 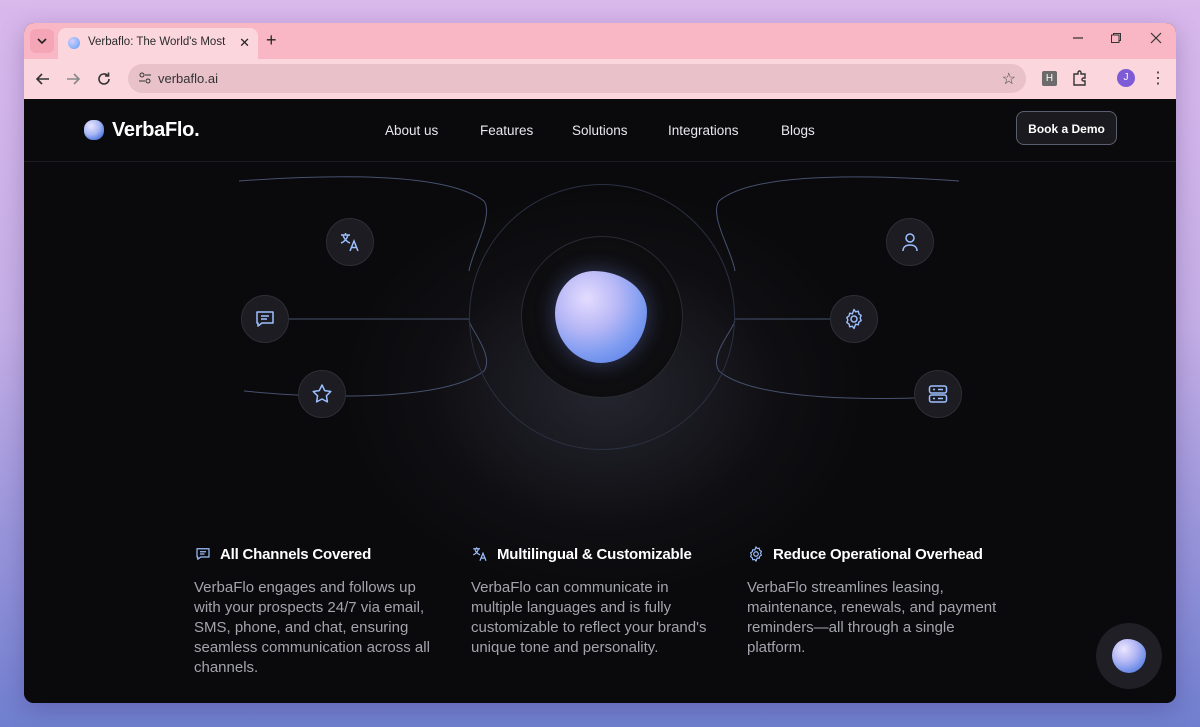 I want to click on feature-title: Multilingual & Customizable, so click(x=594, y=554).